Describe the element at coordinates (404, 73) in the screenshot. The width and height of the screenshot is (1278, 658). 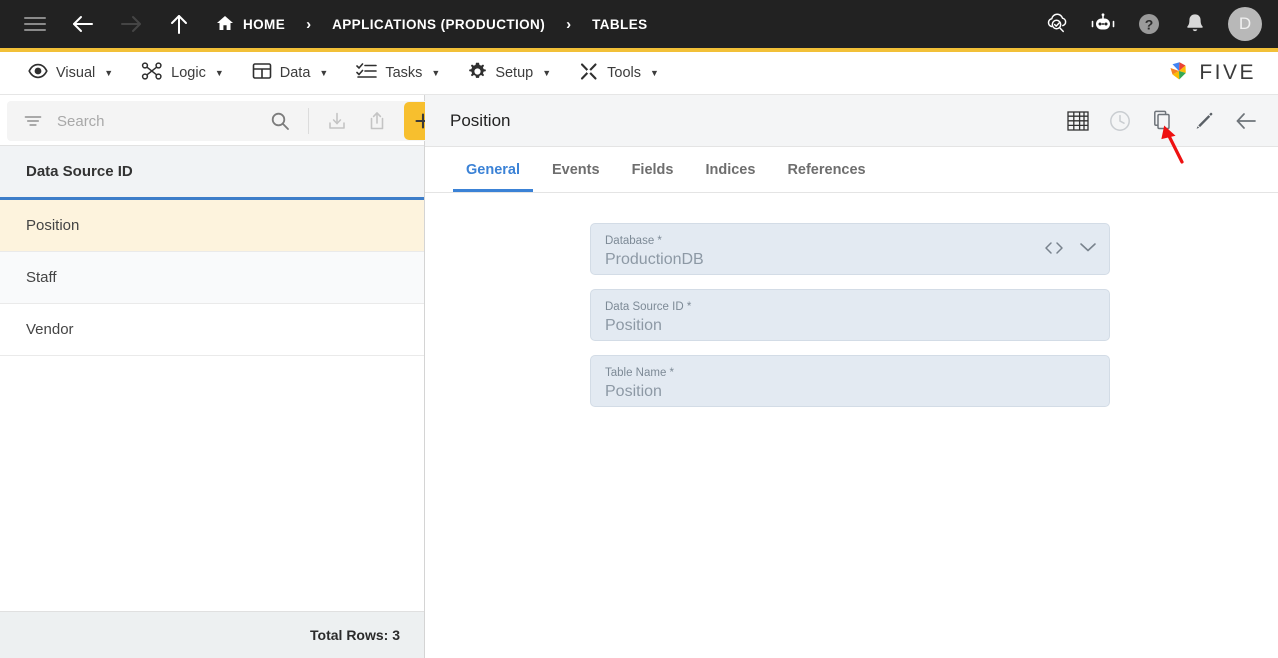
I see `menu-label-tasks: Tasks` at that location.